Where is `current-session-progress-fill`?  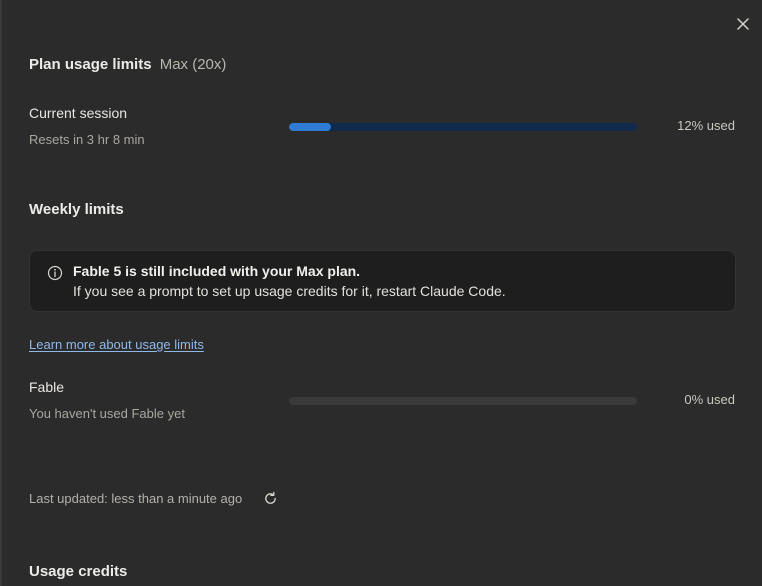
current-session-progress-fill is located at coordinates (310, 127).